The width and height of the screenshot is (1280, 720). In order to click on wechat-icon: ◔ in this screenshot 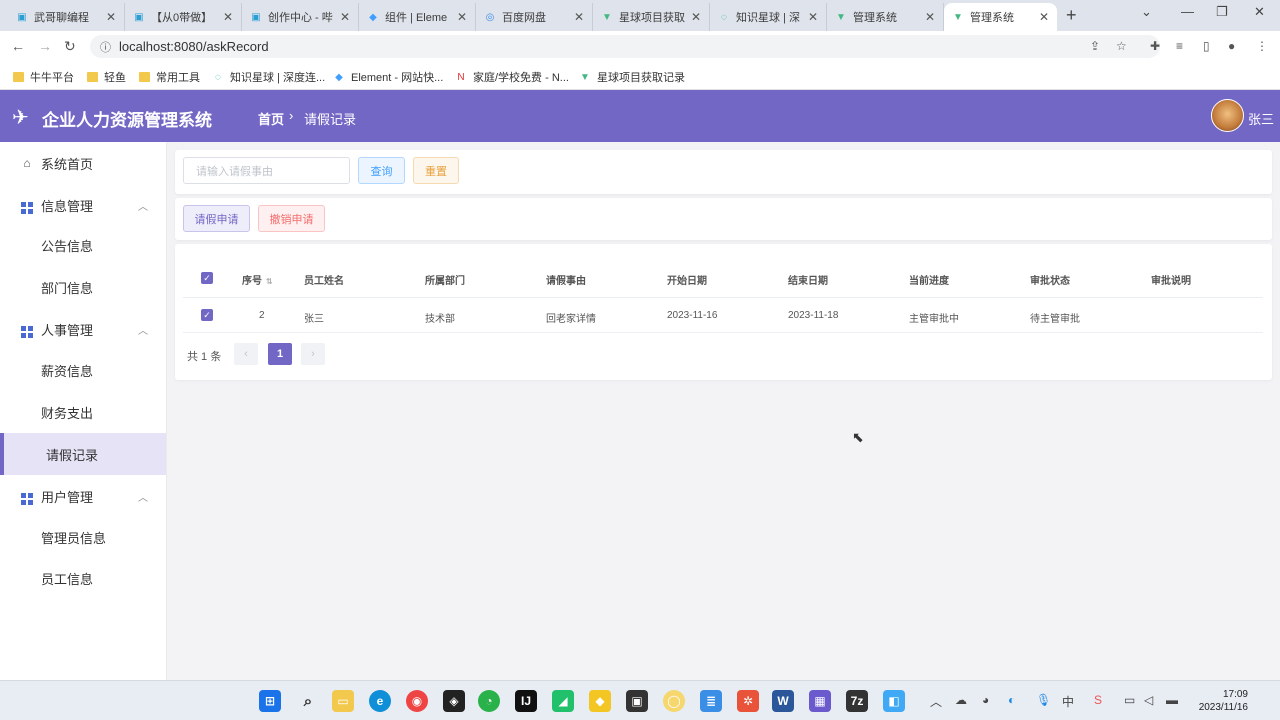, I will do `click(489, 701)`.